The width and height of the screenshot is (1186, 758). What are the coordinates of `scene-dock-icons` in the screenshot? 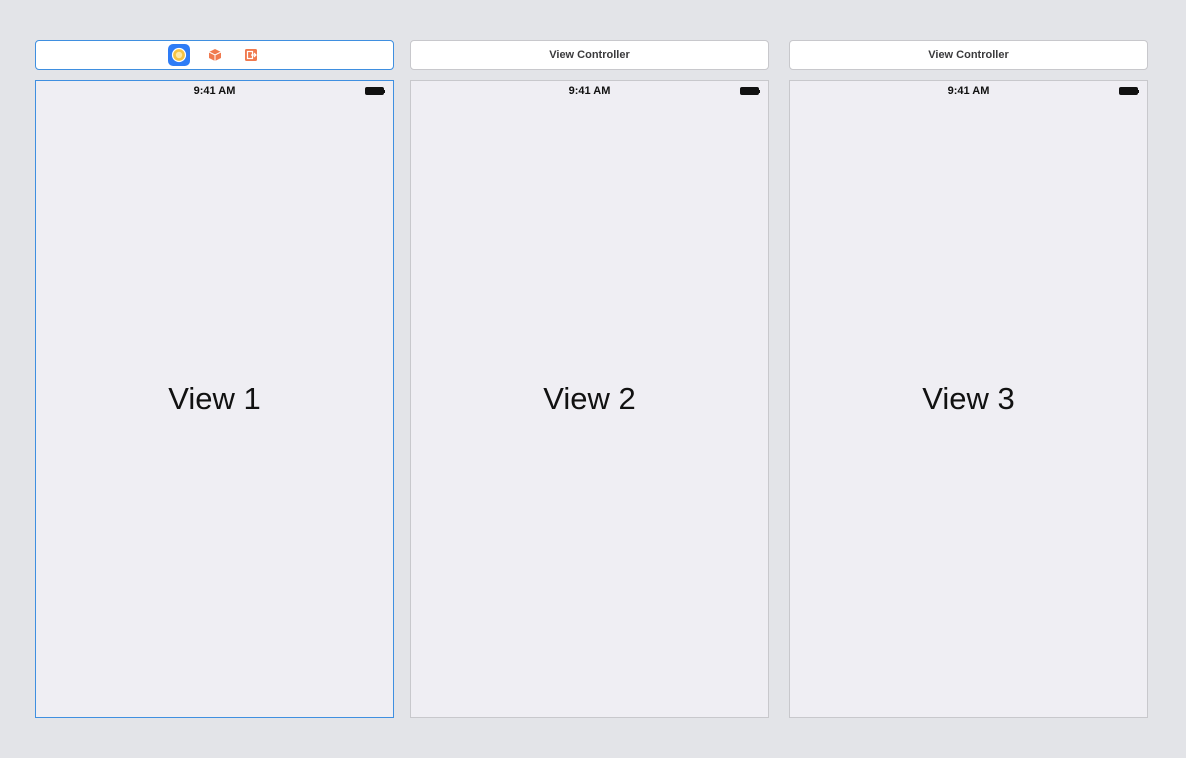 It's located at (214, 55).